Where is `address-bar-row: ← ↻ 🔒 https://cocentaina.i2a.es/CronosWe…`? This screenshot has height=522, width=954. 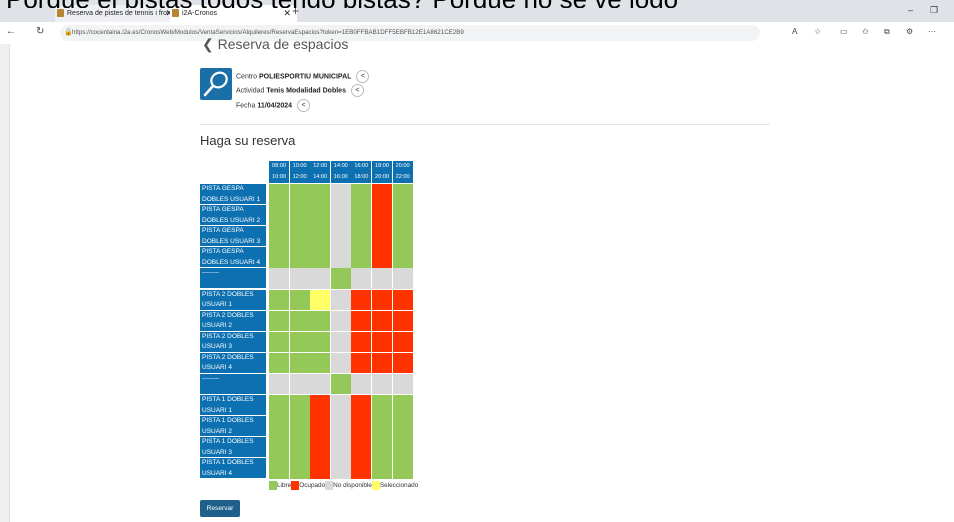
address-bar-row: ← ↻ 🔒 https://cocentaina.i2a.es/CronosWe… is located at coordinates (477, 41).